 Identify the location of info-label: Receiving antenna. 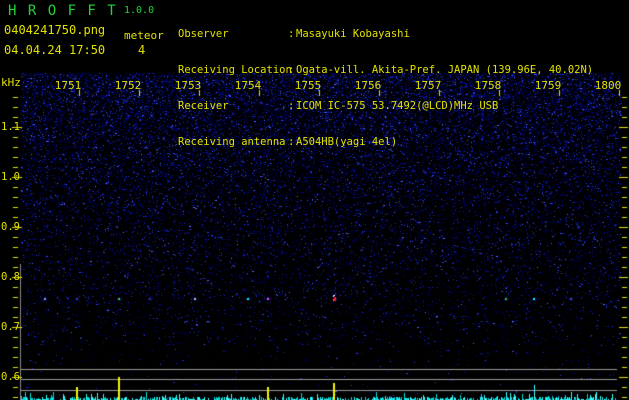
(232, 142).